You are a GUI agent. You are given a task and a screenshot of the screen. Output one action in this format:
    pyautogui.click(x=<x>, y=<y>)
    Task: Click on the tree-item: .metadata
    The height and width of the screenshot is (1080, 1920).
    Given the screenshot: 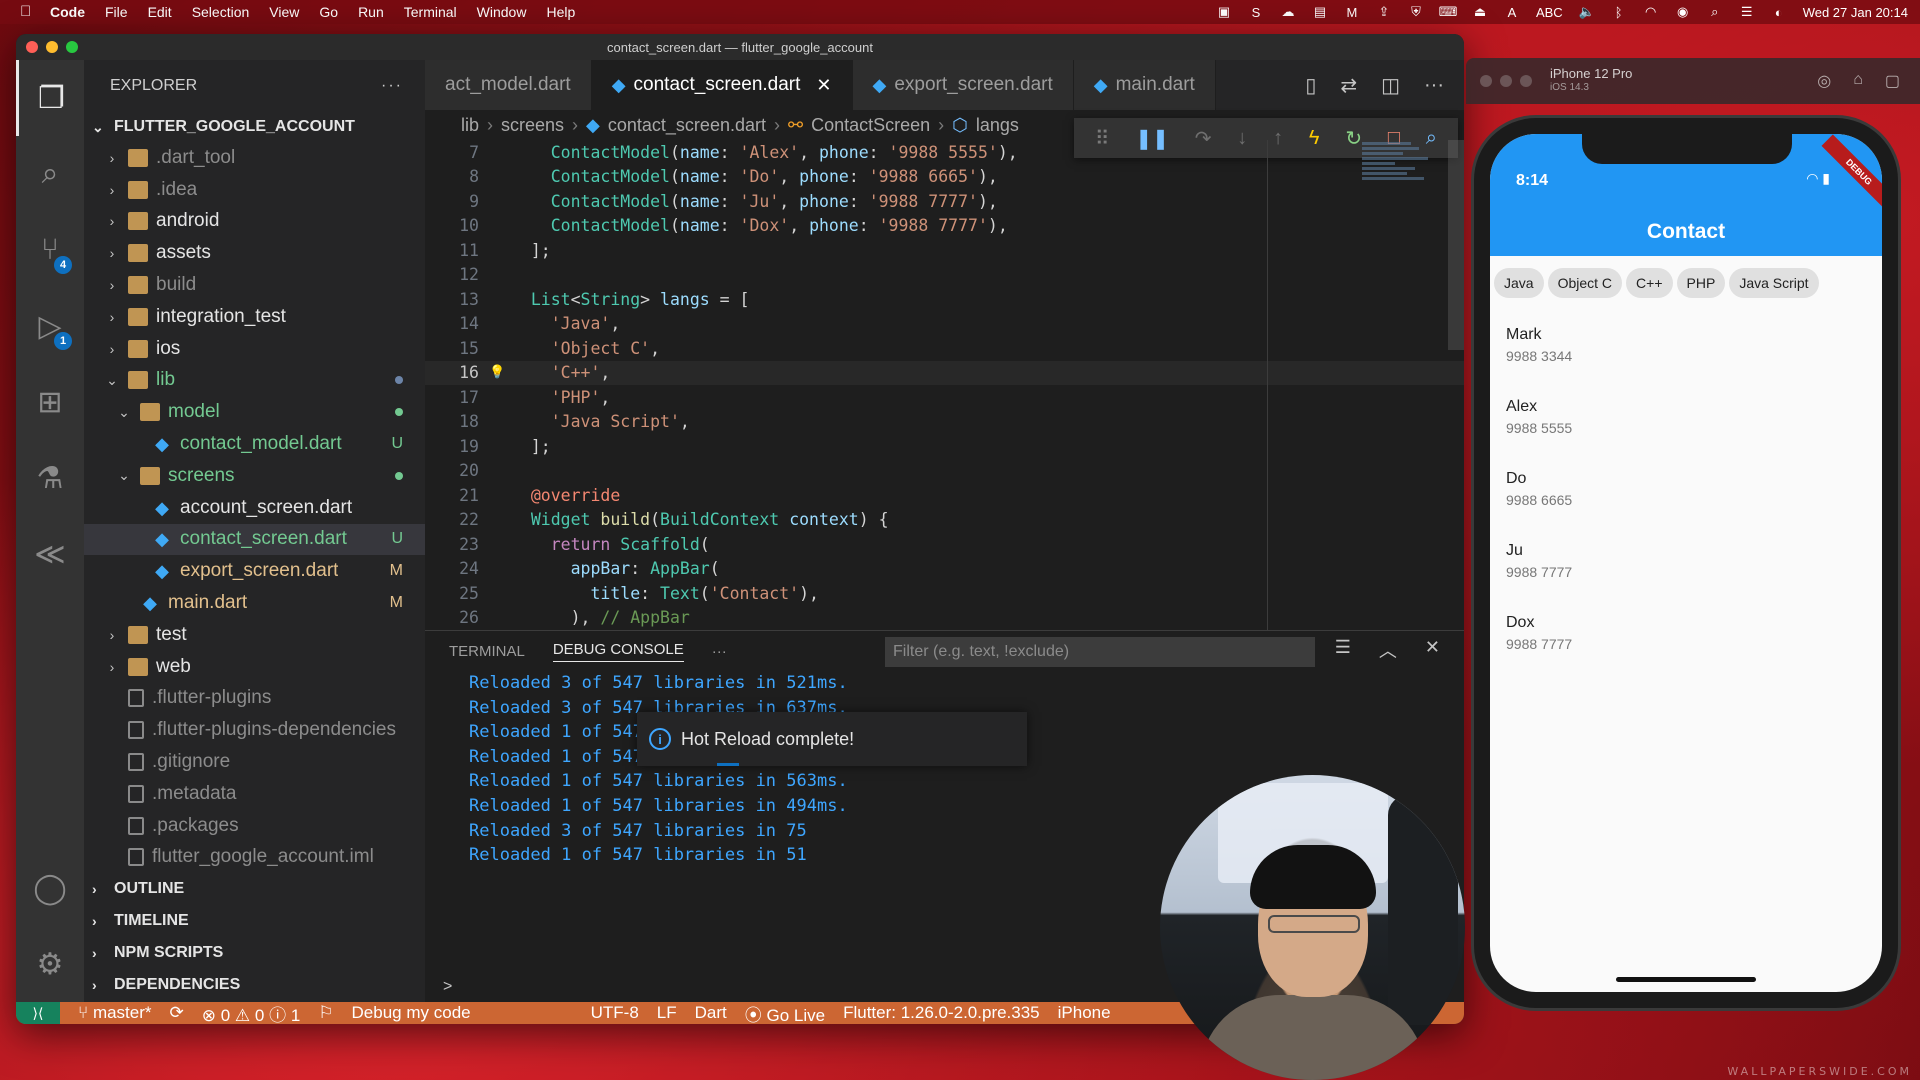 What is the action you would take?
    pyautogui.click(x=254, y=794)
    